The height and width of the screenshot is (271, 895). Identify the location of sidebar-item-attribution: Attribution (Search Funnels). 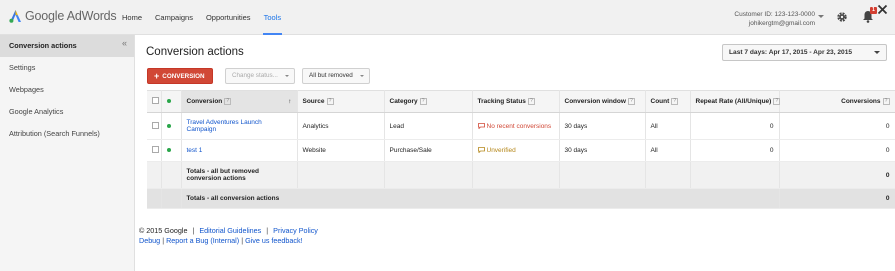
(67, 134).